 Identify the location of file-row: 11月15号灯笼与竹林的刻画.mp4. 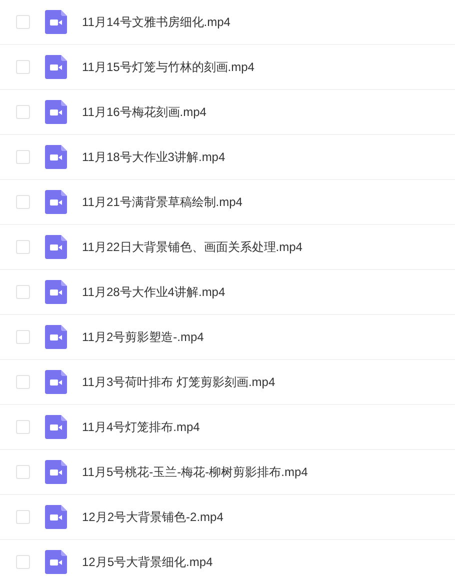
(227, 67).